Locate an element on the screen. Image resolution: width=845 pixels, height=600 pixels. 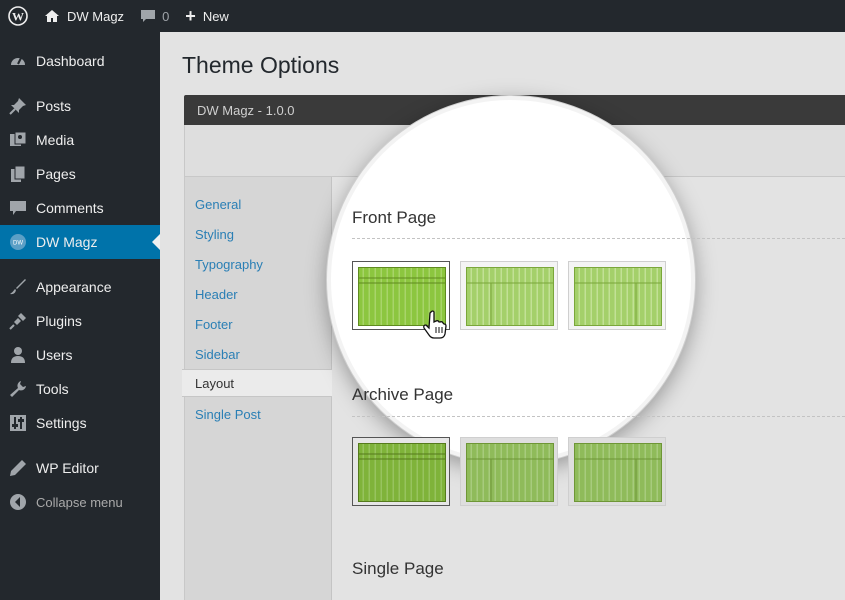
pin-icon is located at coordinates (18, 106).